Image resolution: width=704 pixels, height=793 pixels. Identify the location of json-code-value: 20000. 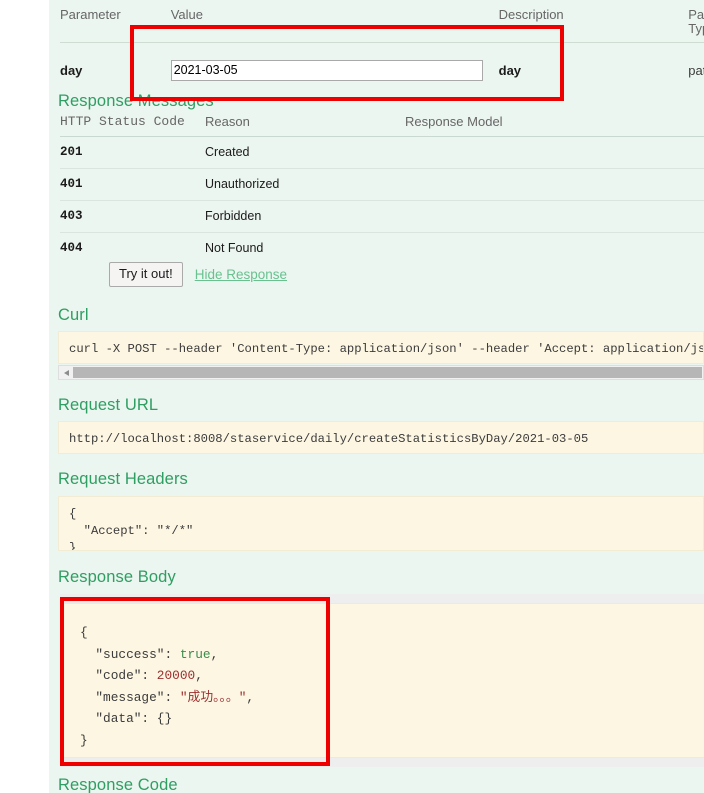
(176, 675).